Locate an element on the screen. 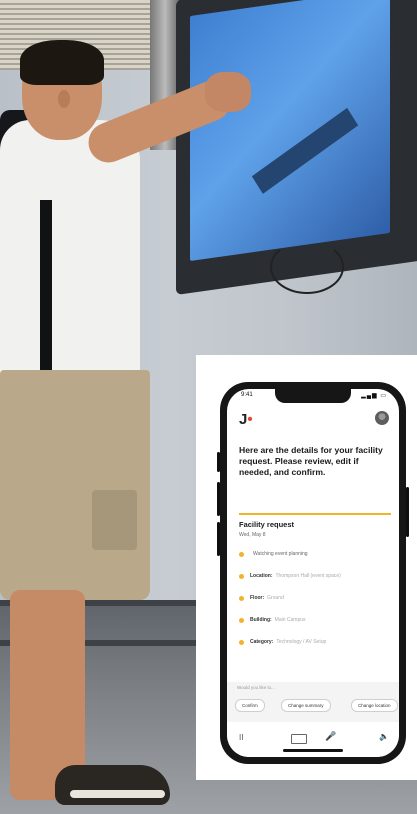  confirm-chip: Confirm is located at coordinates (250, 705).